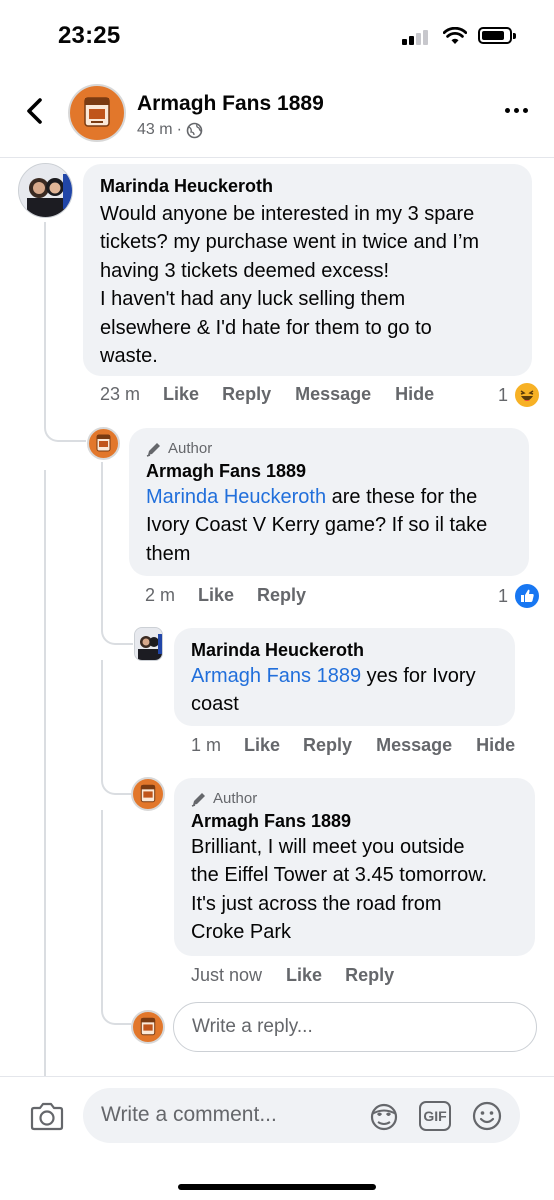 Image resolution: width=554 pixels, height=1200 pixels. I want to click on mention-link: Marinda Heuckeroth, so click(236, 497).